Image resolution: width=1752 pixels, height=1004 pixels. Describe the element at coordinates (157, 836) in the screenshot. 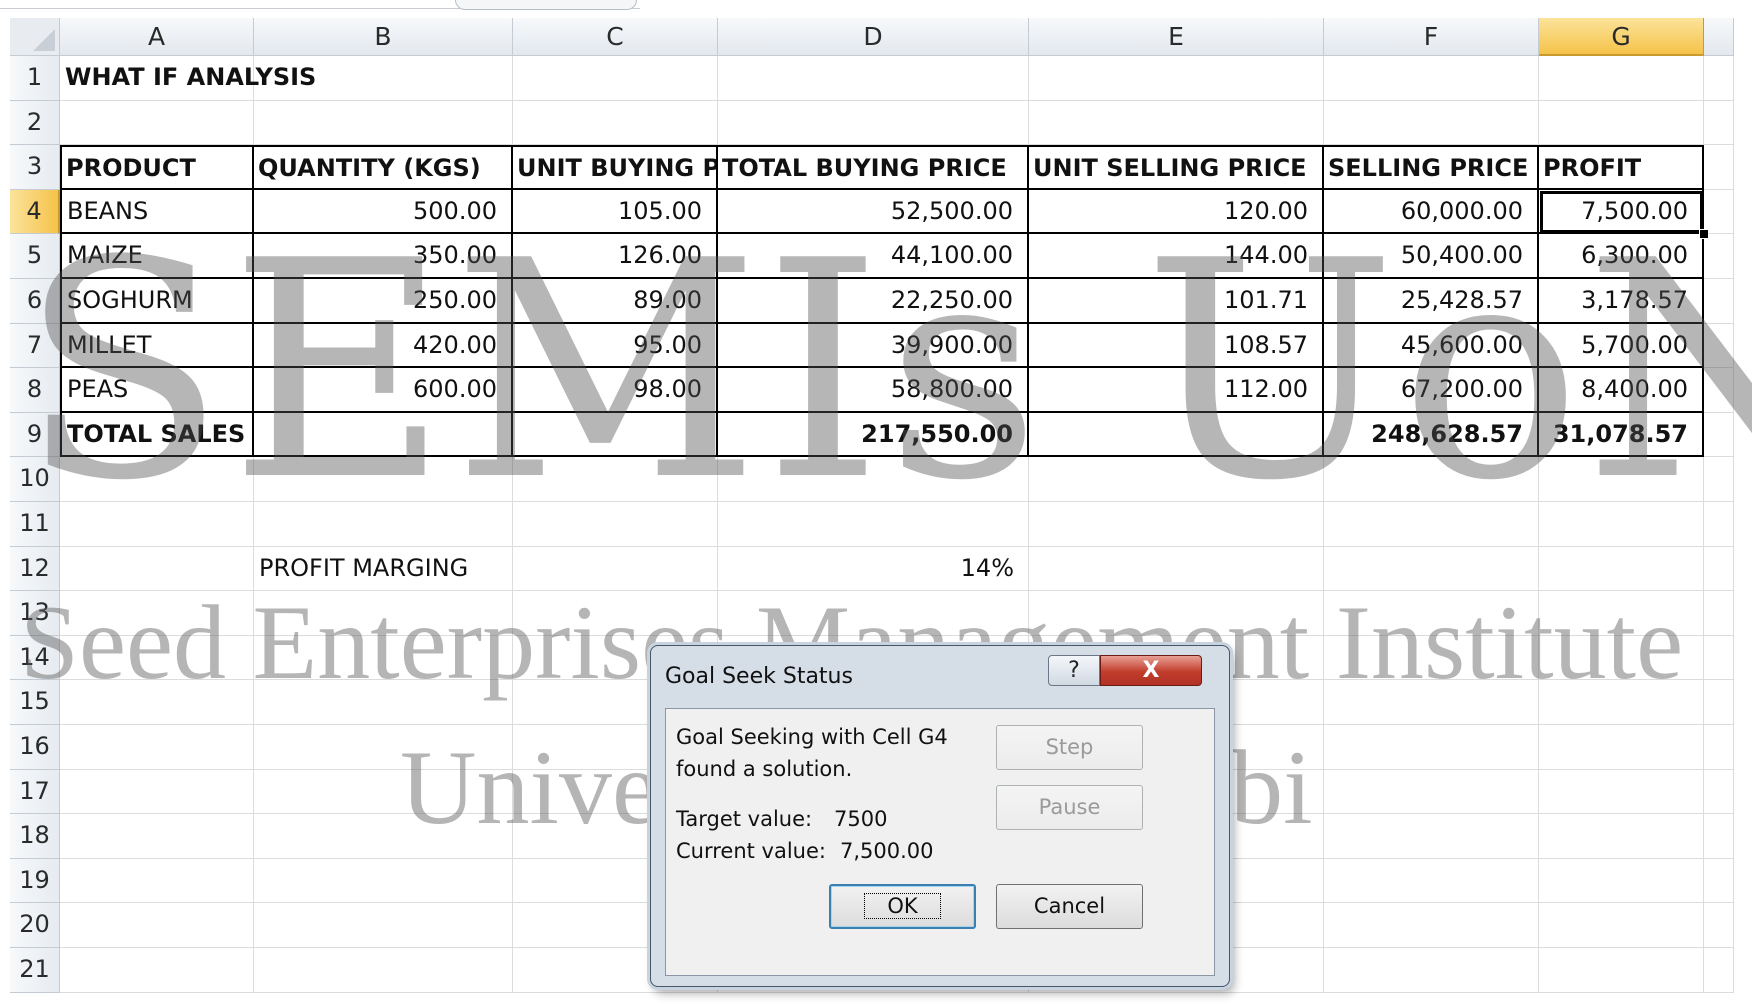

I see `cell-a18` at that location.